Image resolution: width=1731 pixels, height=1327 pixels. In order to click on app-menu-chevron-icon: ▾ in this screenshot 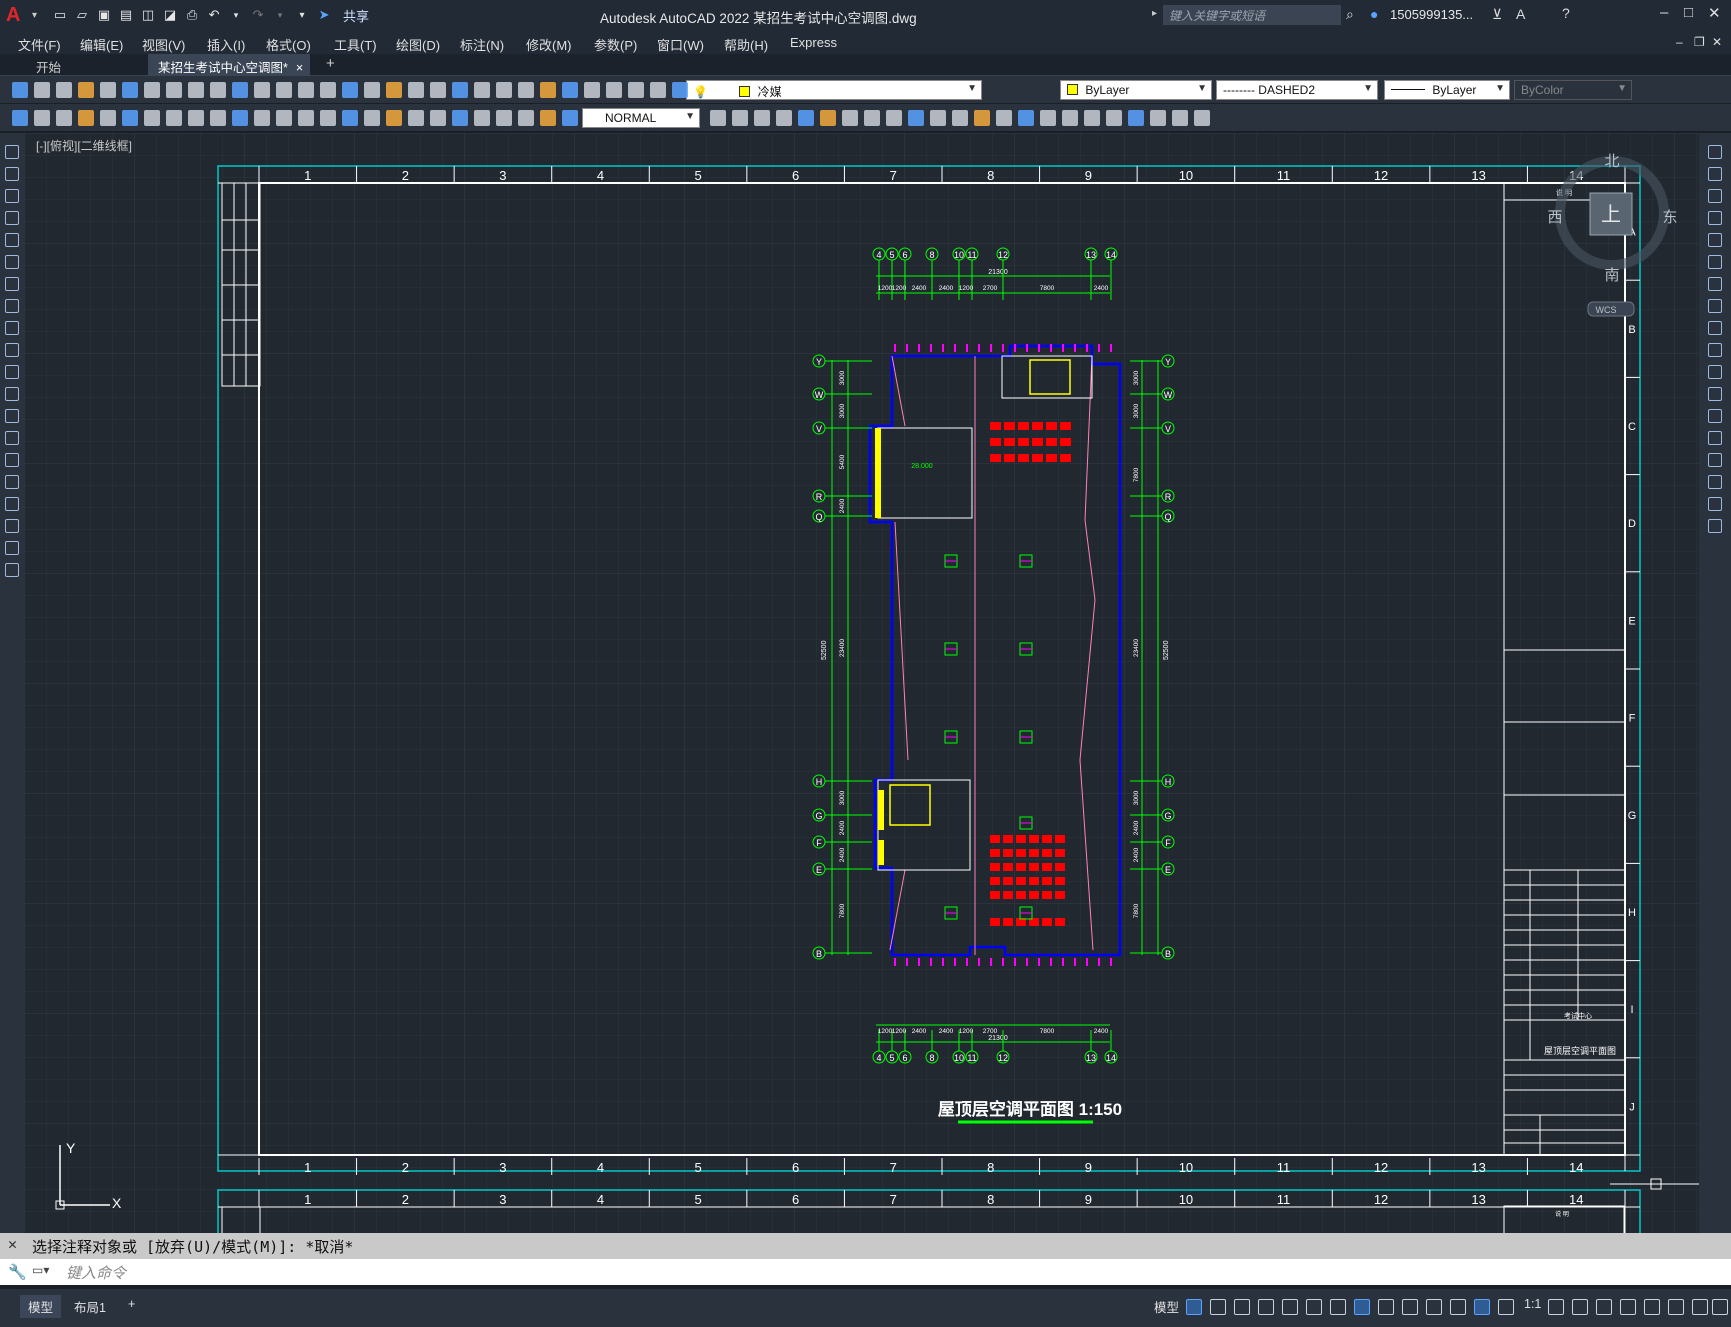, I will do `click(34, 15)`.